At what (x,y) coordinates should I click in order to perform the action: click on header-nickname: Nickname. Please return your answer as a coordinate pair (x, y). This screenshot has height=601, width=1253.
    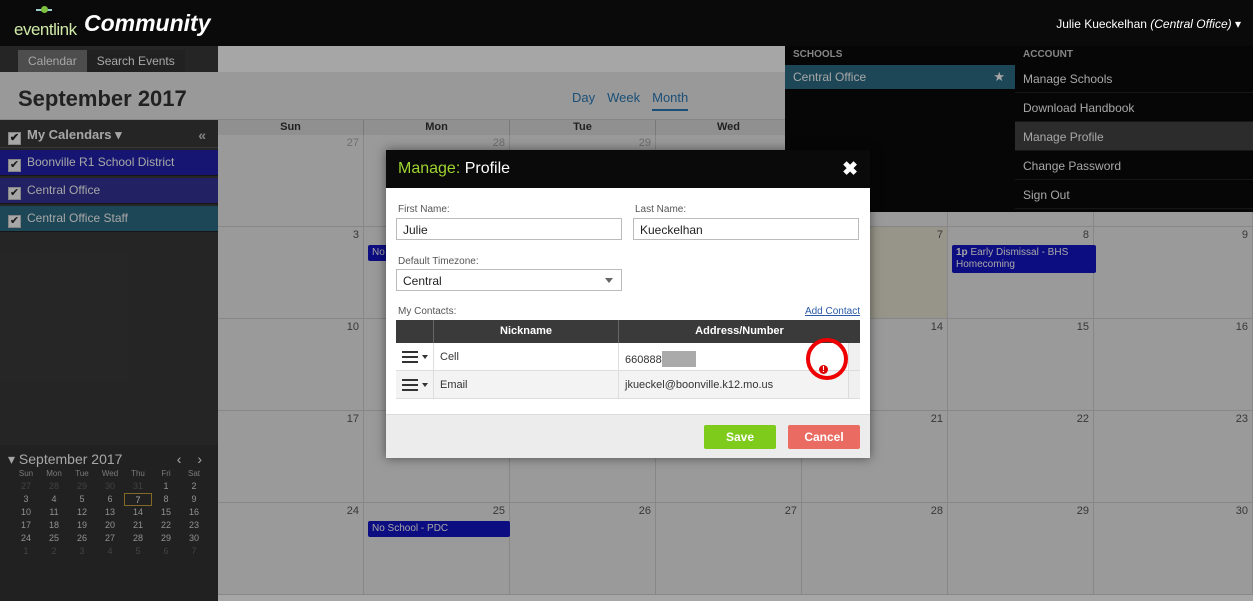
    Looking at the image, I should click on (526, 331).